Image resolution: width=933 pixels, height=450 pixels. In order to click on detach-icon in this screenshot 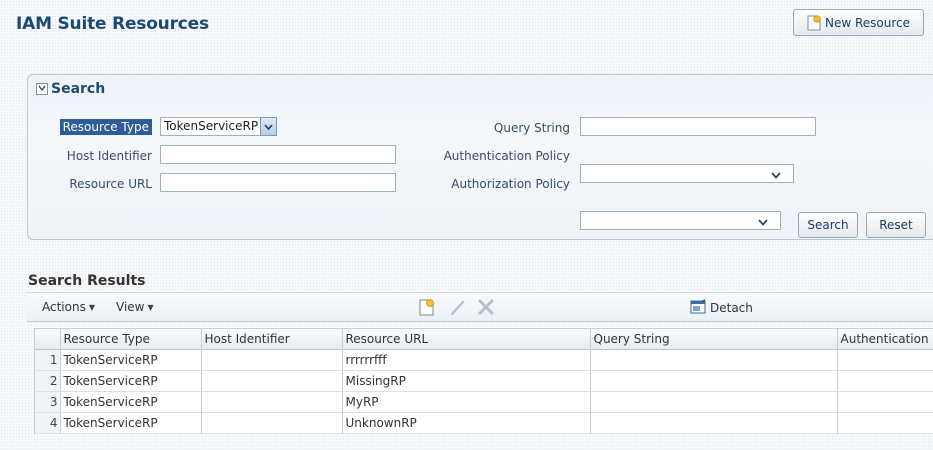, I will do `click(698, 308)`.